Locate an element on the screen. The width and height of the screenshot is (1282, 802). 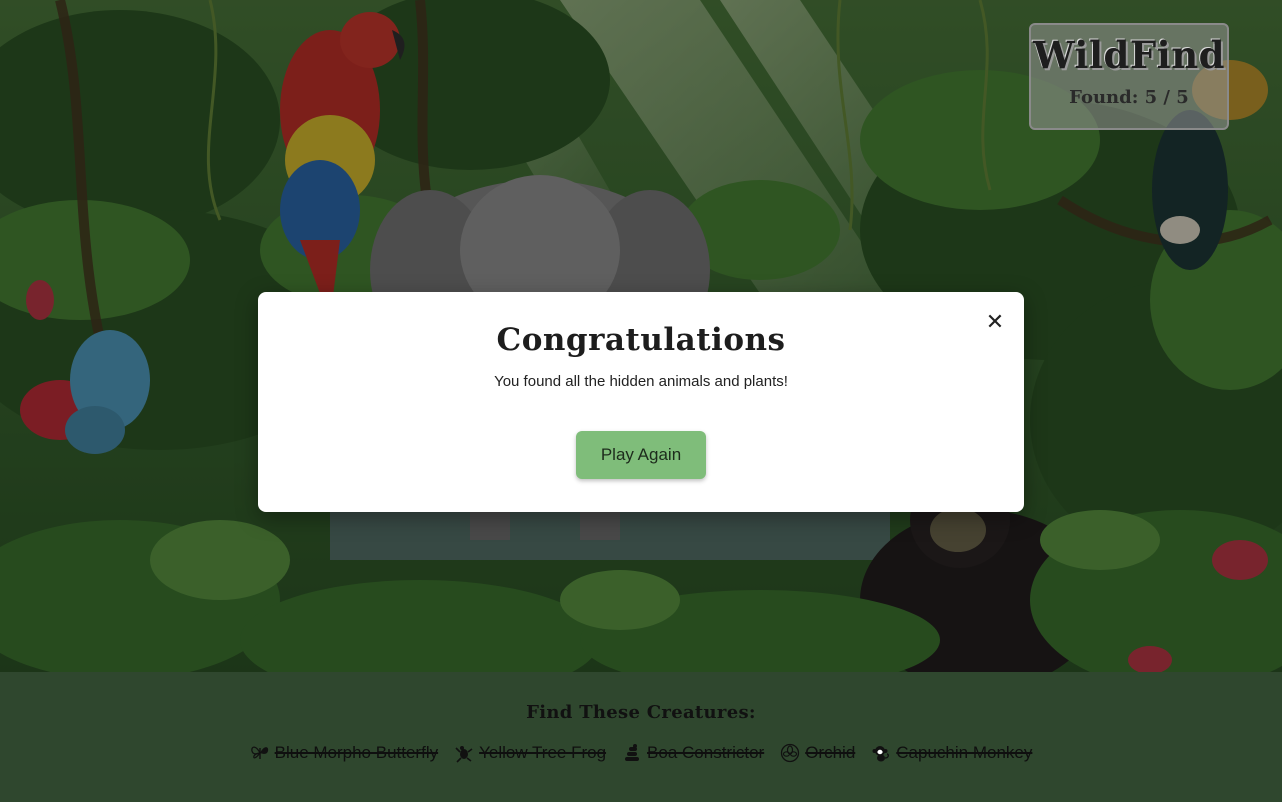
game-title: WildFind is located at coordinates (1129, 55).